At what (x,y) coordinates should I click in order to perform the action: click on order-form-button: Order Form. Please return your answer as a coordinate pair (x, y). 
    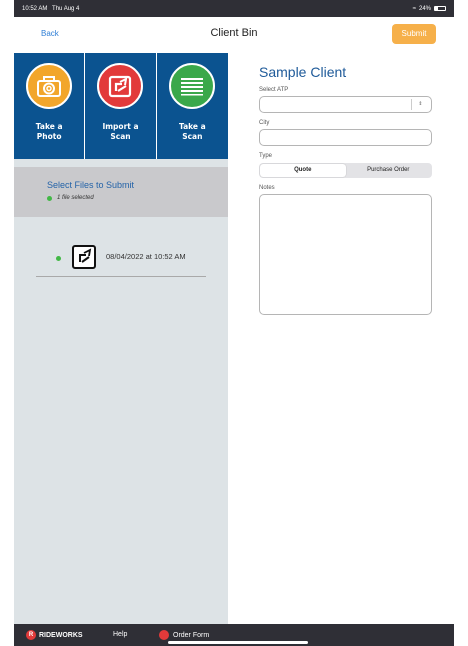
    Looking at the image, I should click on (184, 635).